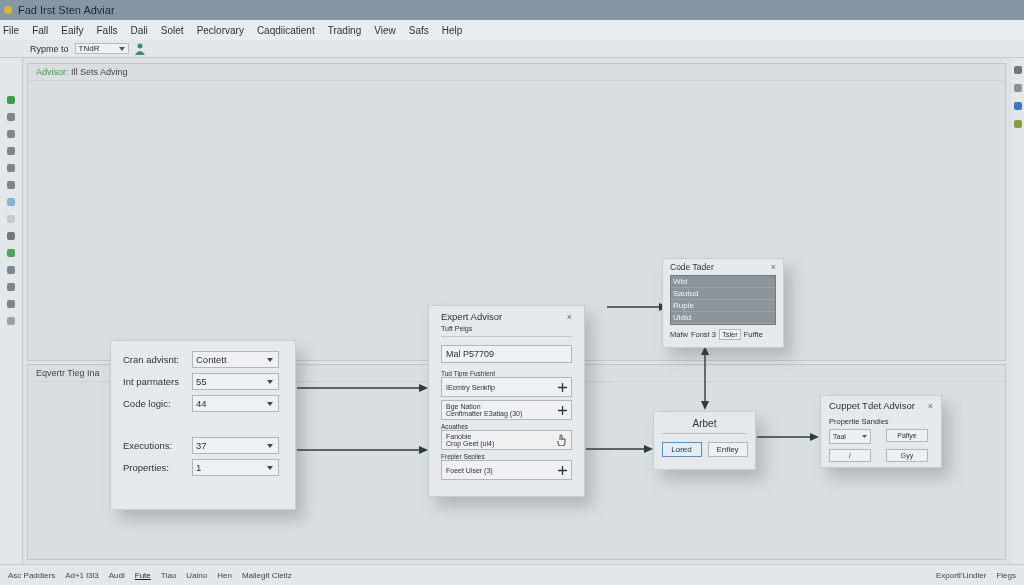 This screenshot has height=585, width=1024. I want to click on panel-title: Eqvertr Tieg Ina, so click(68, 373).